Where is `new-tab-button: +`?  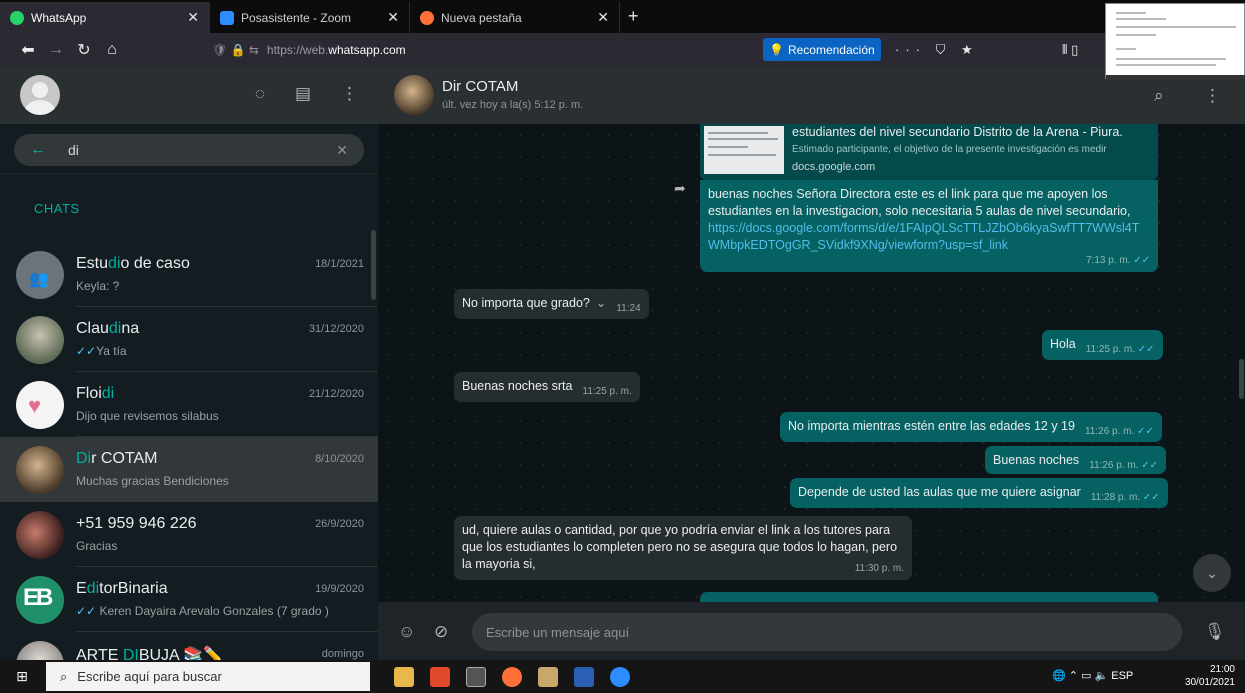
new-tab-button: + is located at coordinates (633, 16).